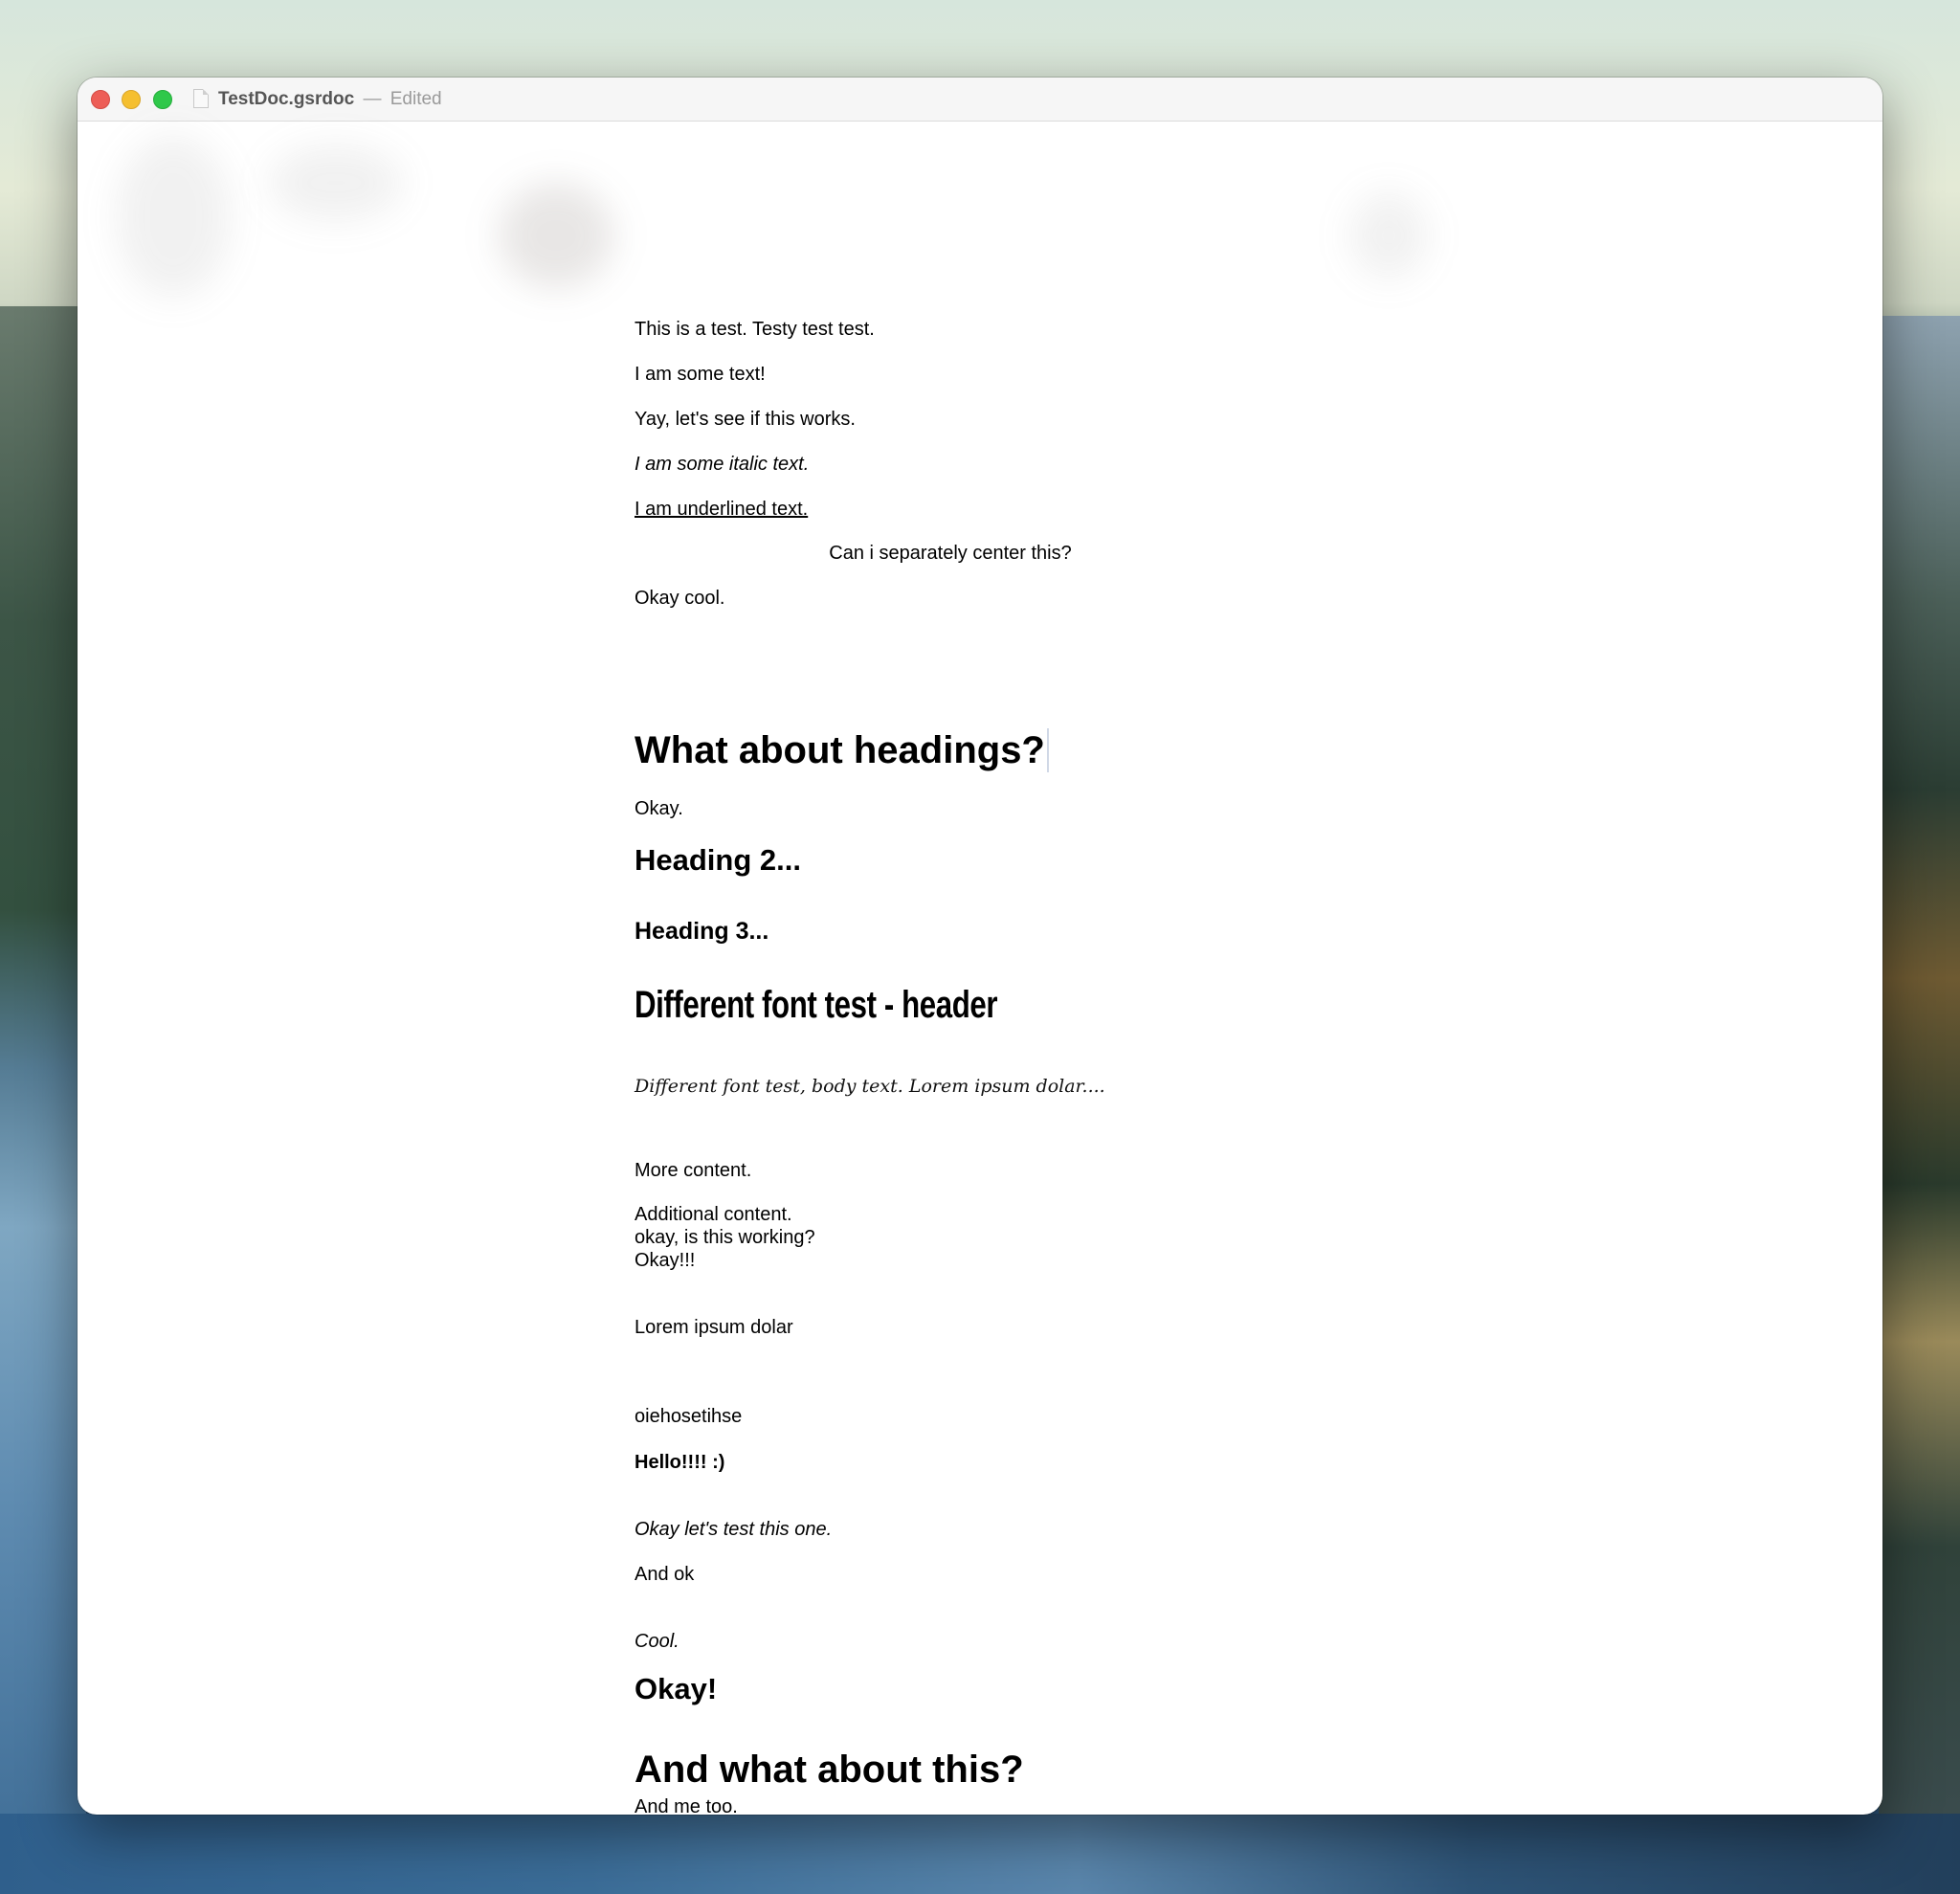 This screenshot has height=1894, width=1960. I want to click on window-filename: TestDoc.gsrdoc, so click(286, 99).